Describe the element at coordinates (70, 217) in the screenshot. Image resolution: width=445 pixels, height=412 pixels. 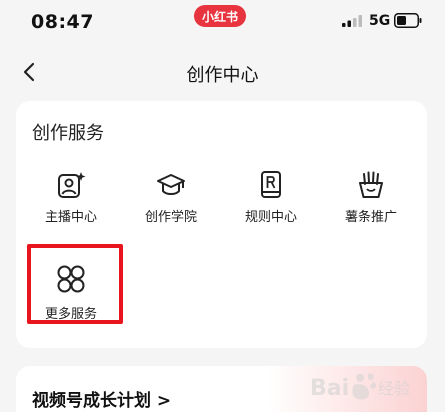
I see `service-label: 主播中心` at that location.